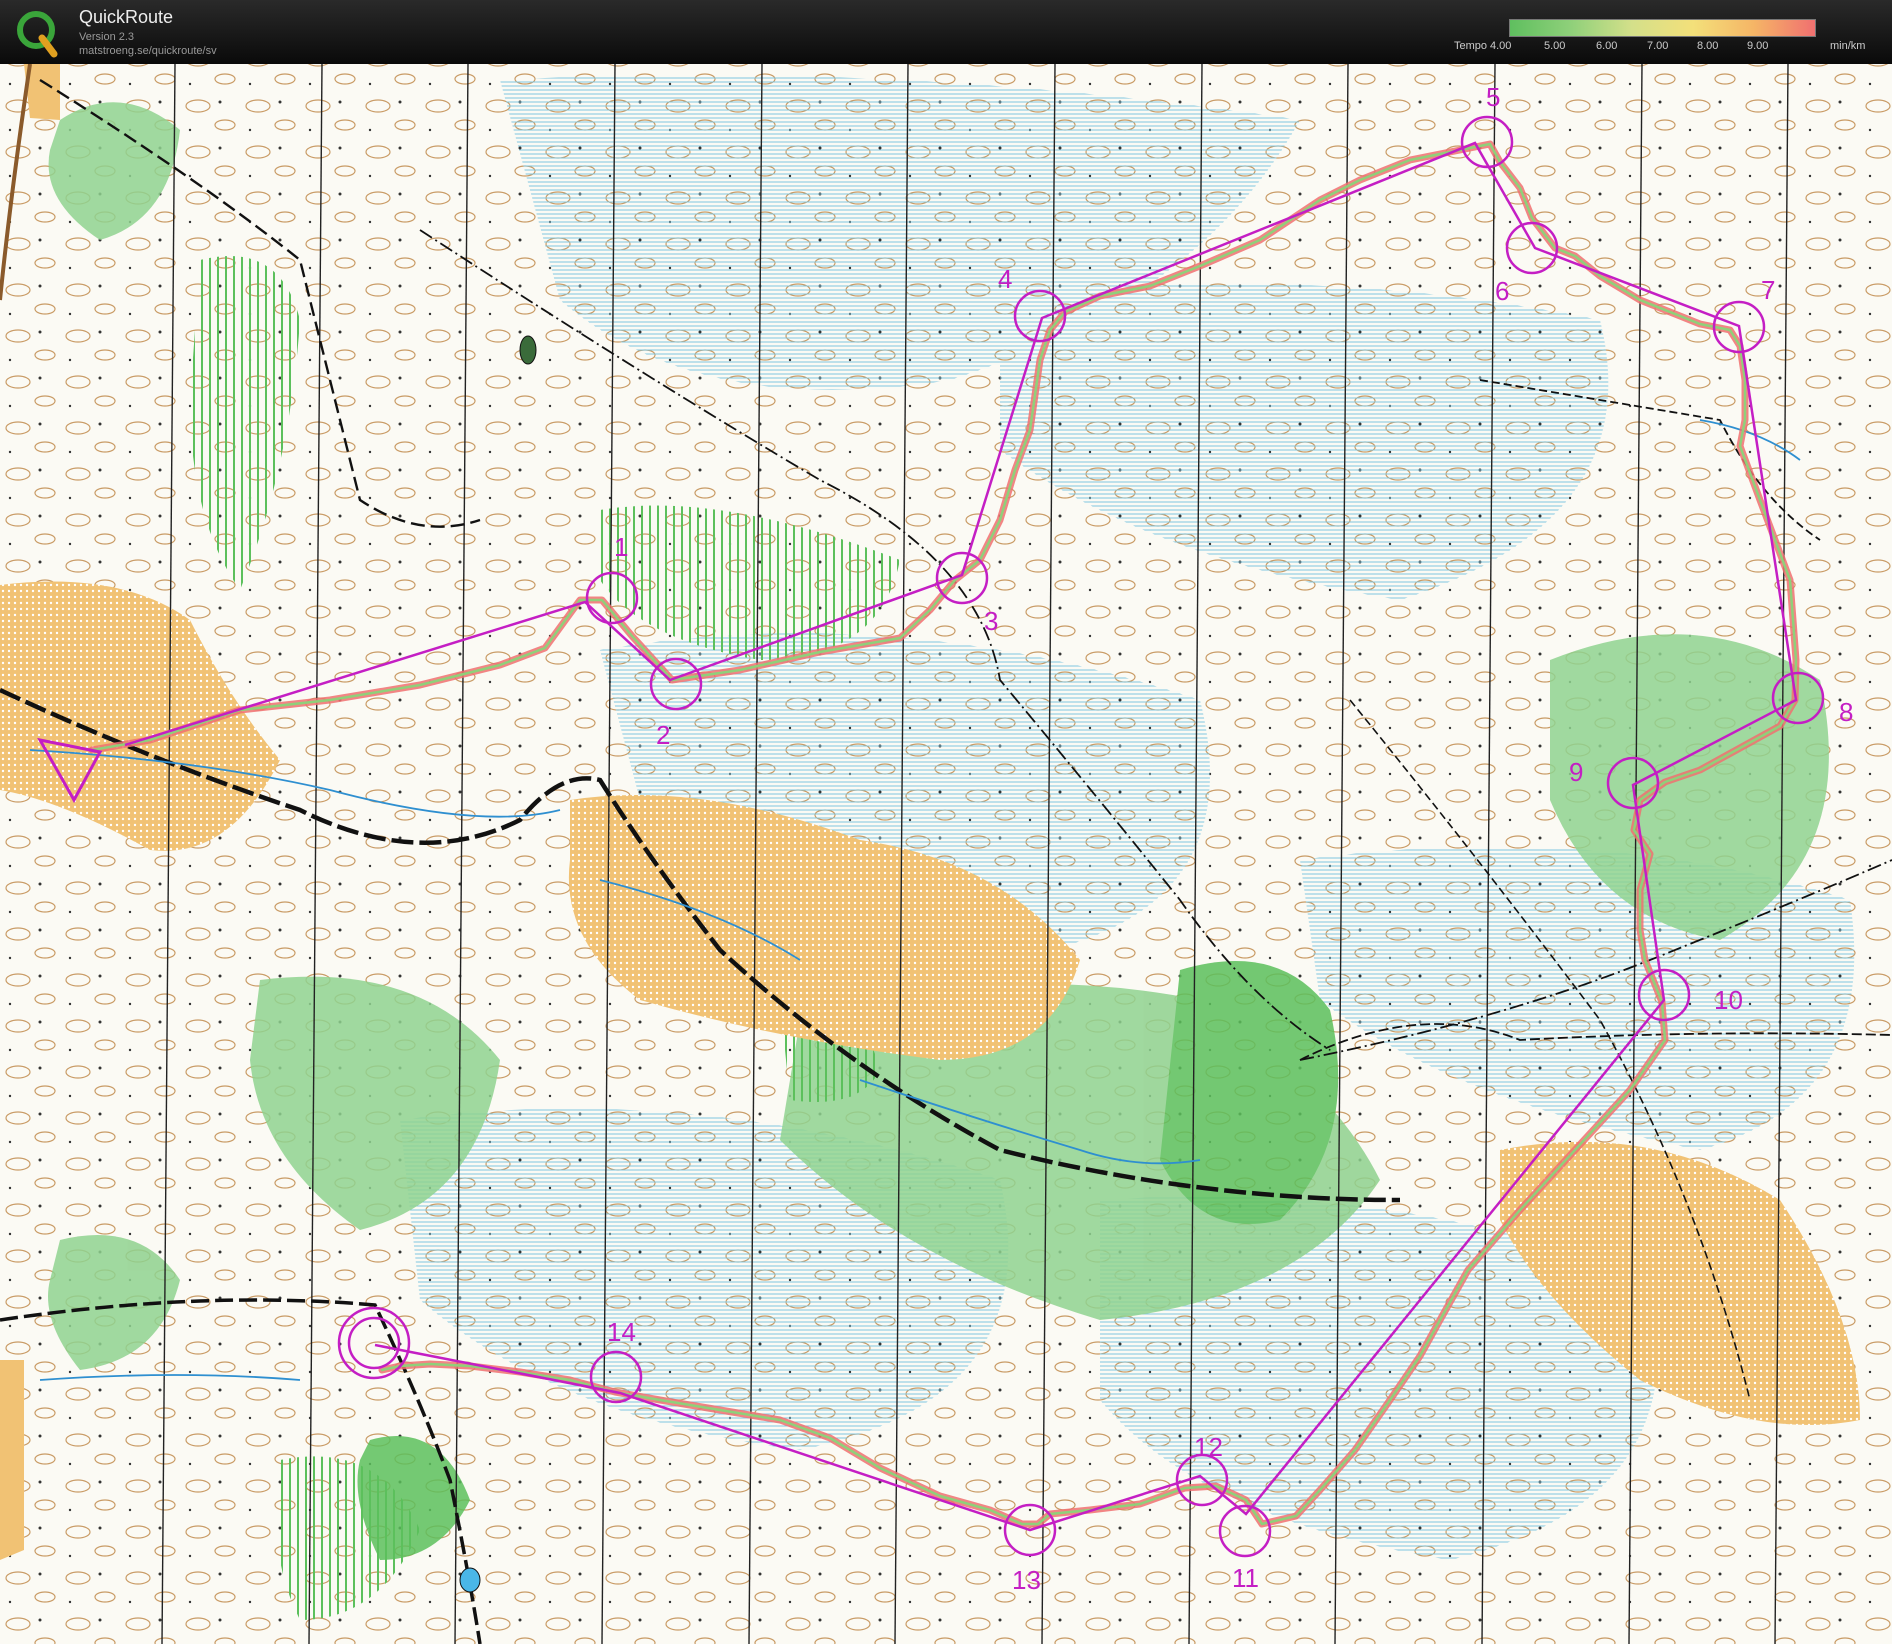  I want to click on legend-tick: 8.00, so click(1708, 46).